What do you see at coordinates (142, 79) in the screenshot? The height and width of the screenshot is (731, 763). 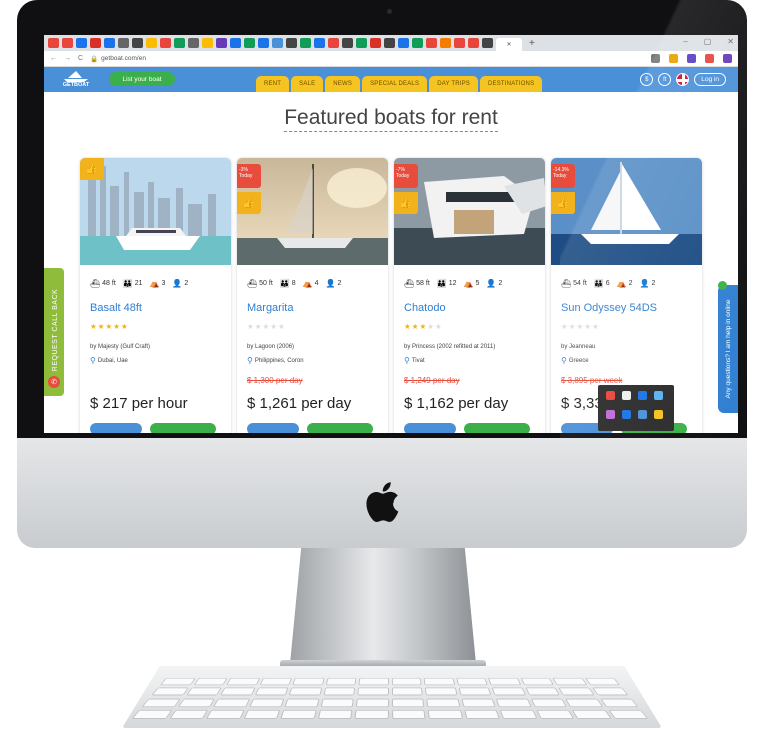 I see `list-your-boat-button: List your boat` at bounding box center [142, 79].